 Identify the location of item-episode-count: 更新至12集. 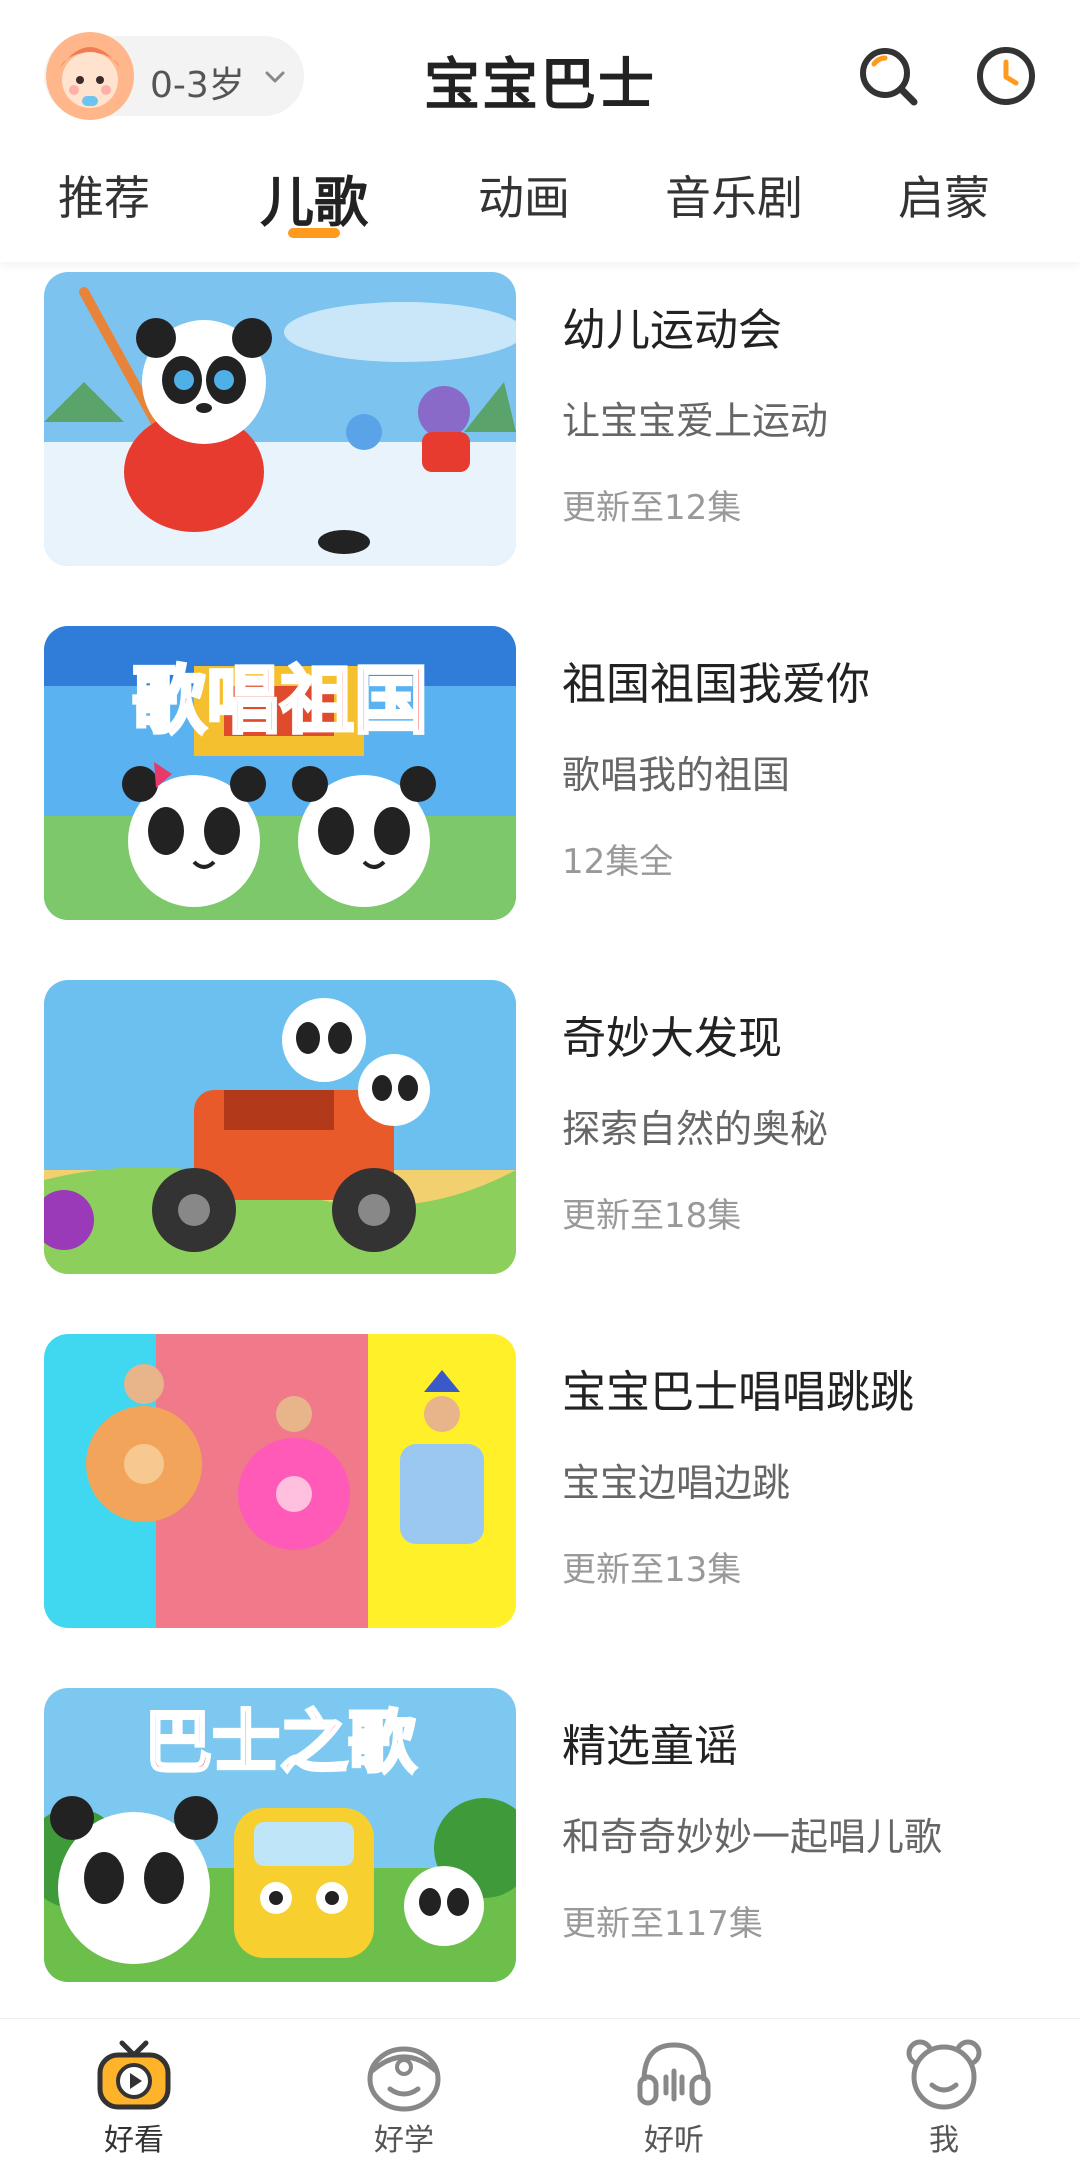
(652, 508).